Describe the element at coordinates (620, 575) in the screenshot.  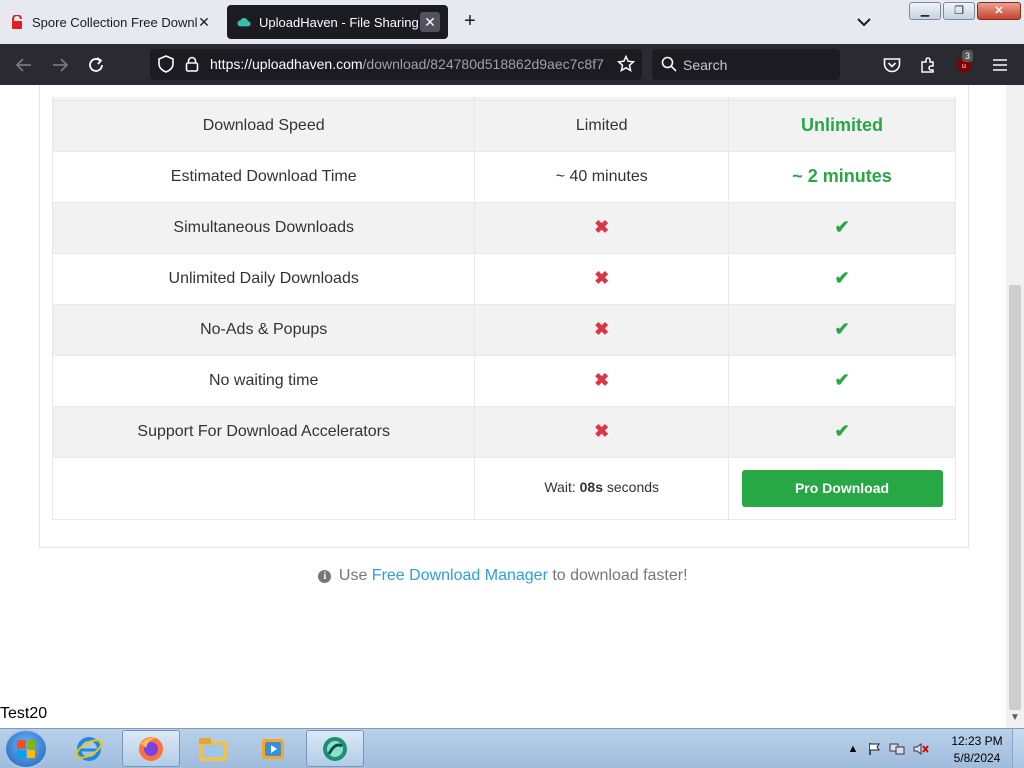
I see `note-suffix: to download faster!` at that location.